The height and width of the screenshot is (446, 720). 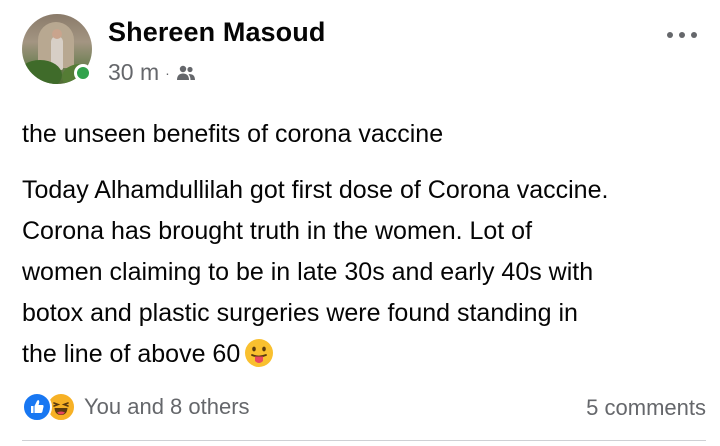 What do you see at coordinates (57, 49) in the screenshot?
I see `avatar` at bounding box center [57, 49].